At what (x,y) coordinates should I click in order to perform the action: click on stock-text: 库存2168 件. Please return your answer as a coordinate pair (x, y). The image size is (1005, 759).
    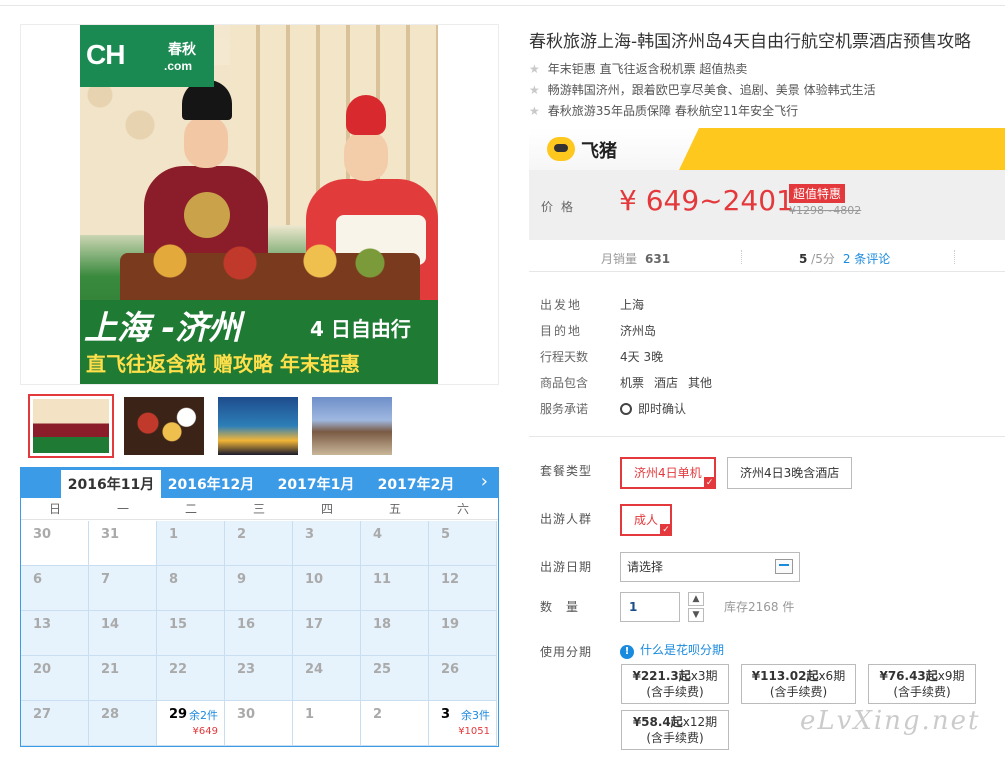
    Looking at the image, I should click on (759, 607).